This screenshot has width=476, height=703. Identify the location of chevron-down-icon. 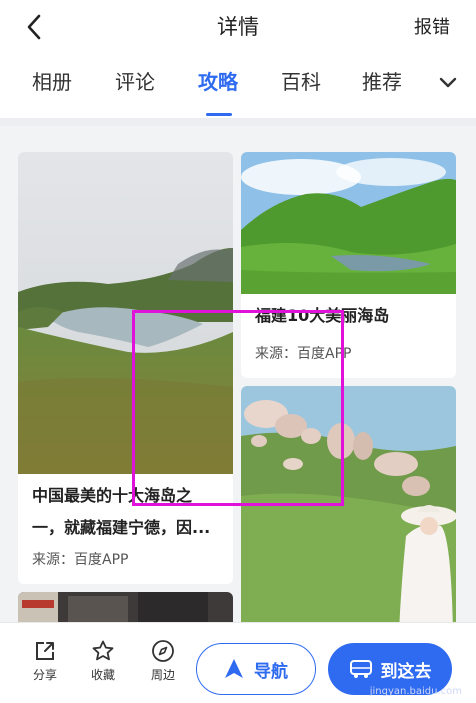
(448, 82).